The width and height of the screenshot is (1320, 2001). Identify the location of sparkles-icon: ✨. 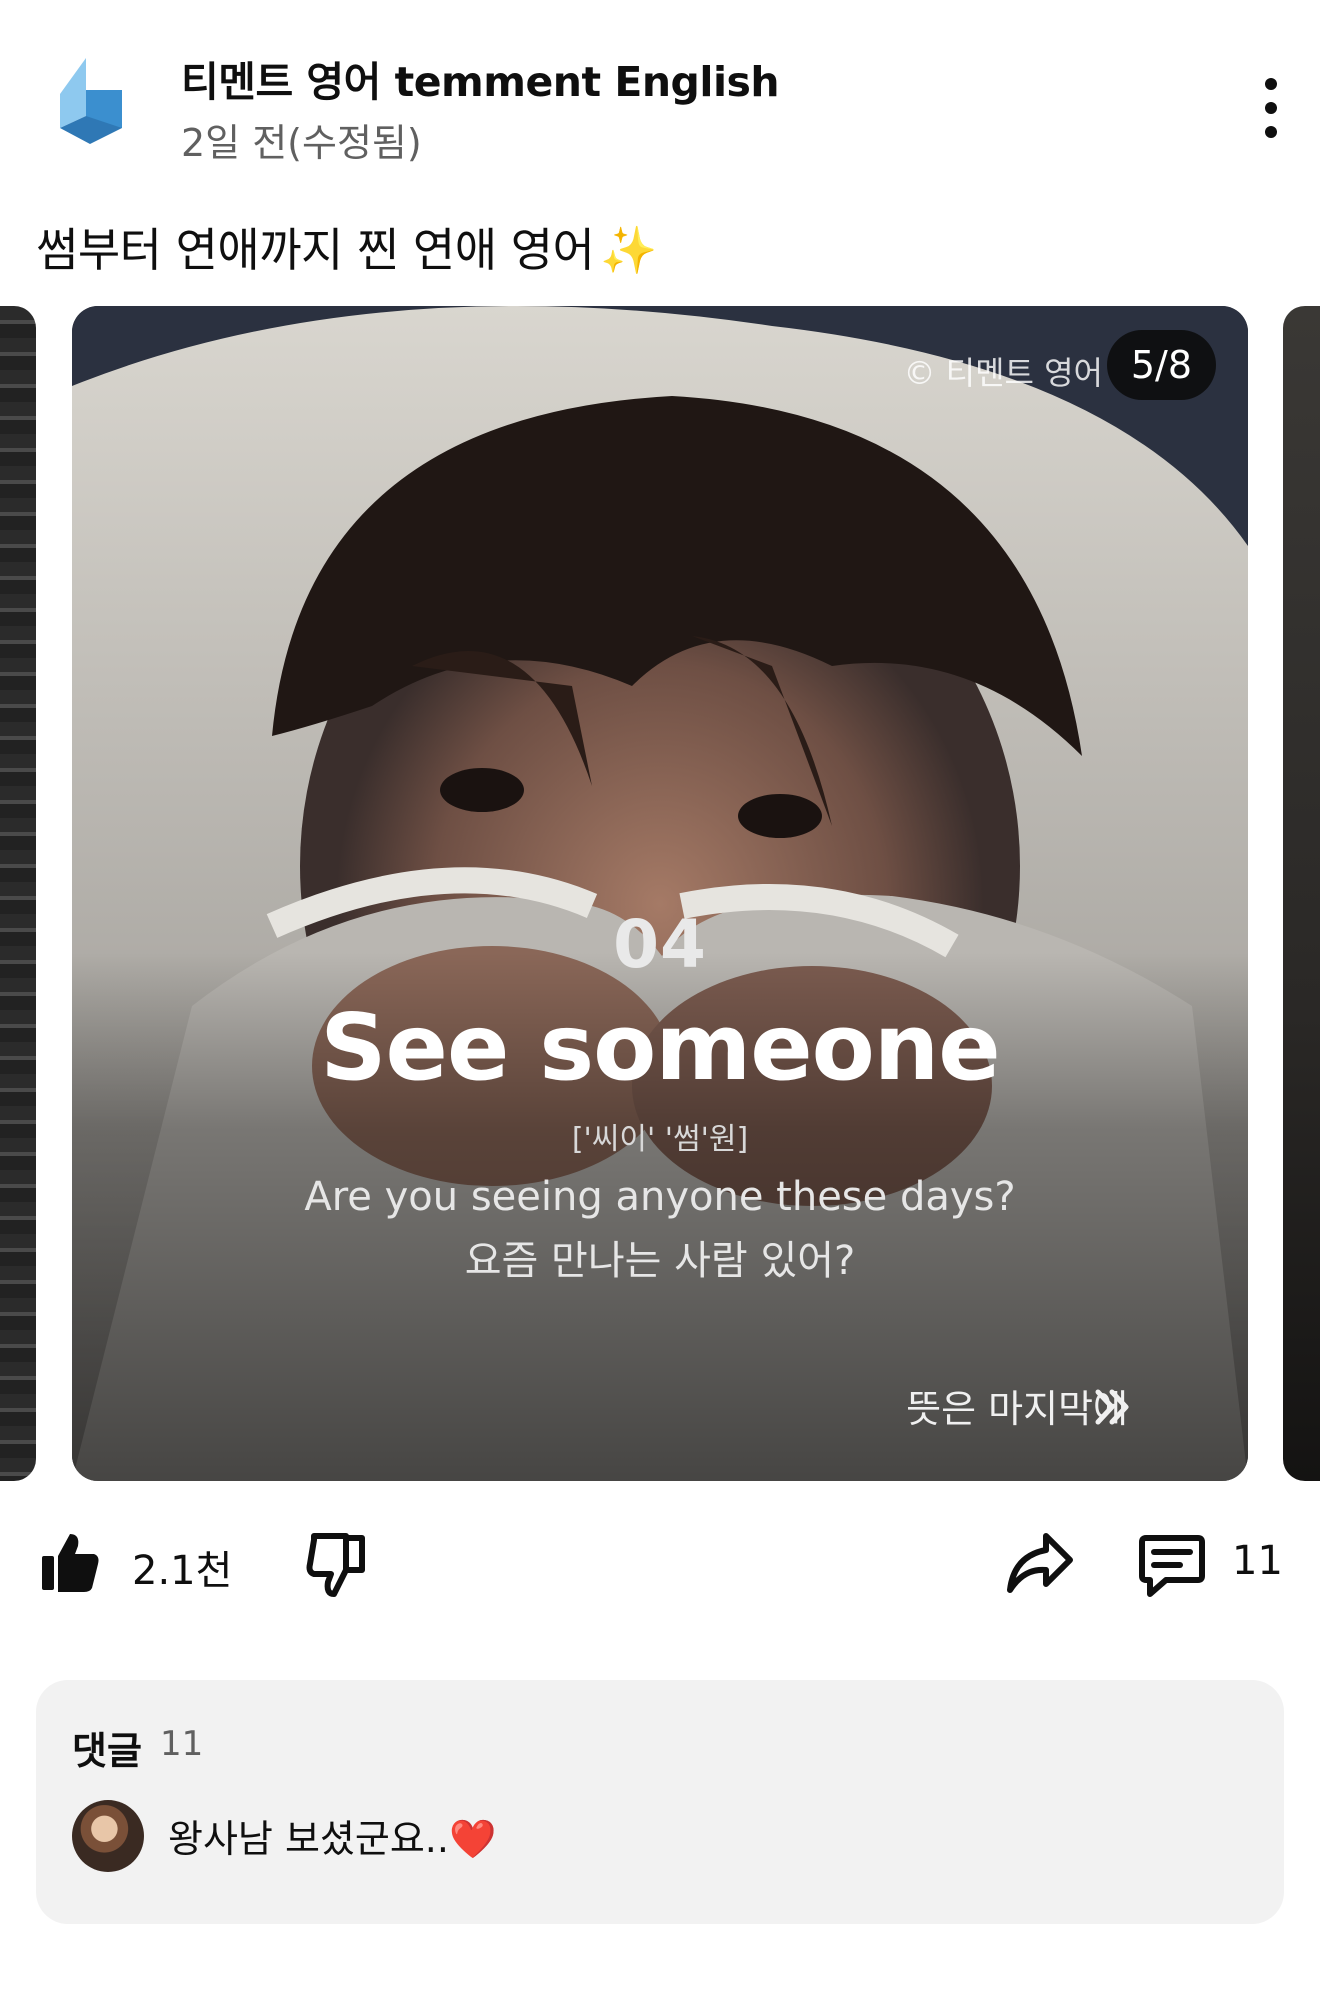
(629, 250).